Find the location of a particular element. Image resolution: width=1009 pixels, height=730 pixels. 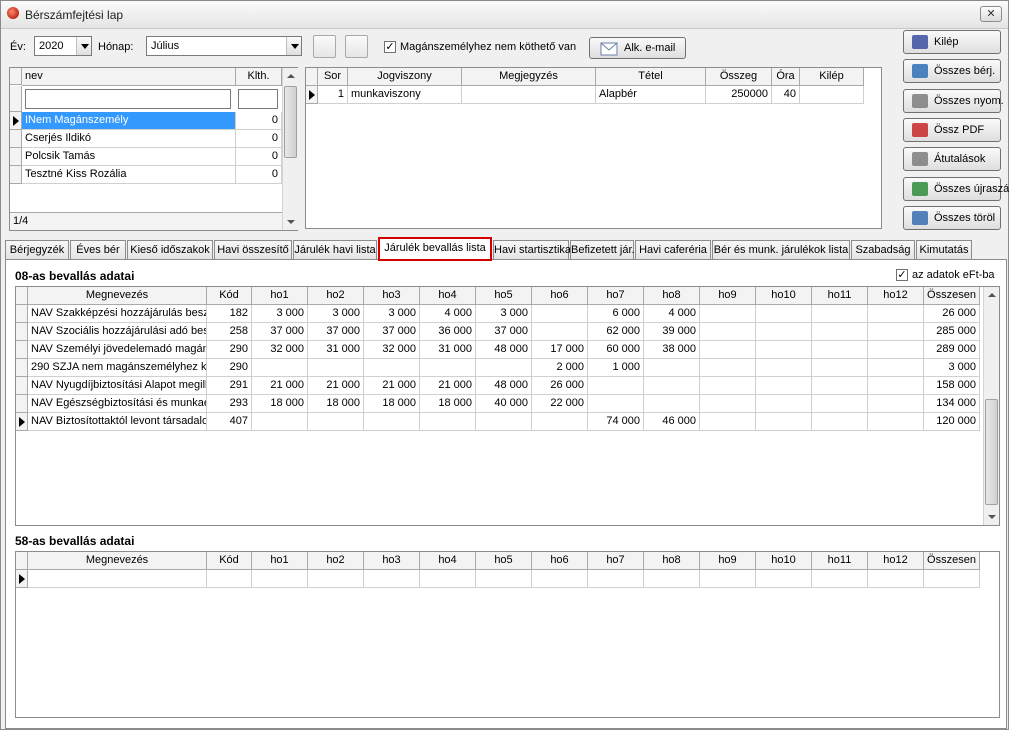

g08-cell: 32 000 is located at coordinates (280, 350).